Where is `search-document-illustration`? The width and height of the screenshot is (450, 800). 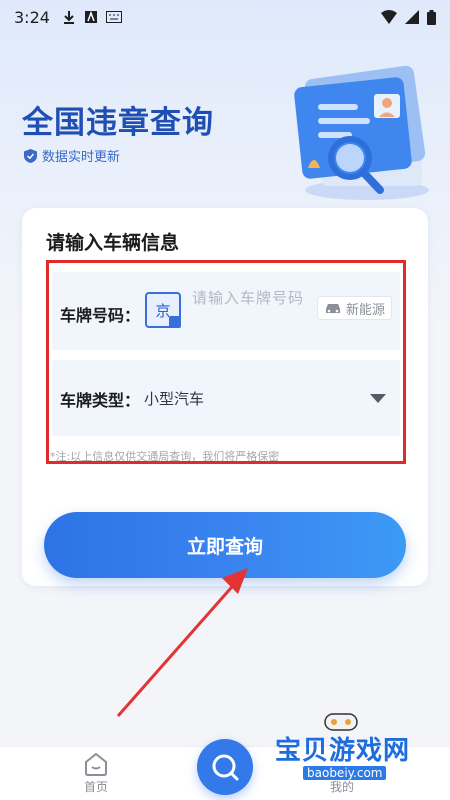 search-document-illustration is located at coordinates (361, 132).